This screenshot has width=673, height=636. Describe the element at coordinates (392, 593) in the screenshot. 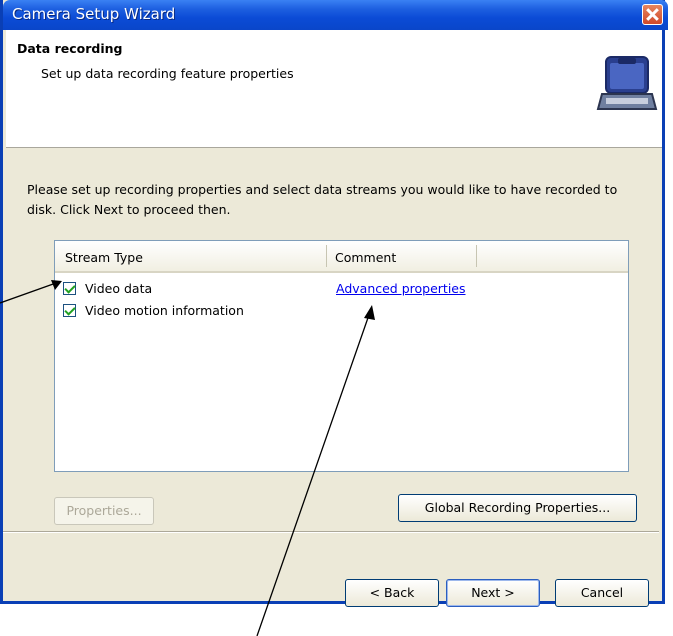

I see `back-button: < Back` at that location.